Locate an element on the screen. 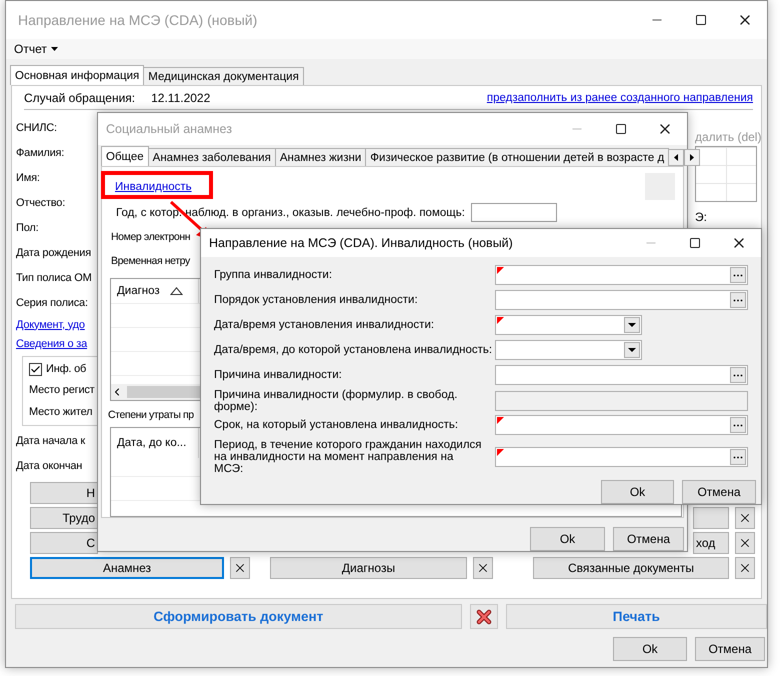  section-button: Связанные документы is located at coordinates (631, 568).